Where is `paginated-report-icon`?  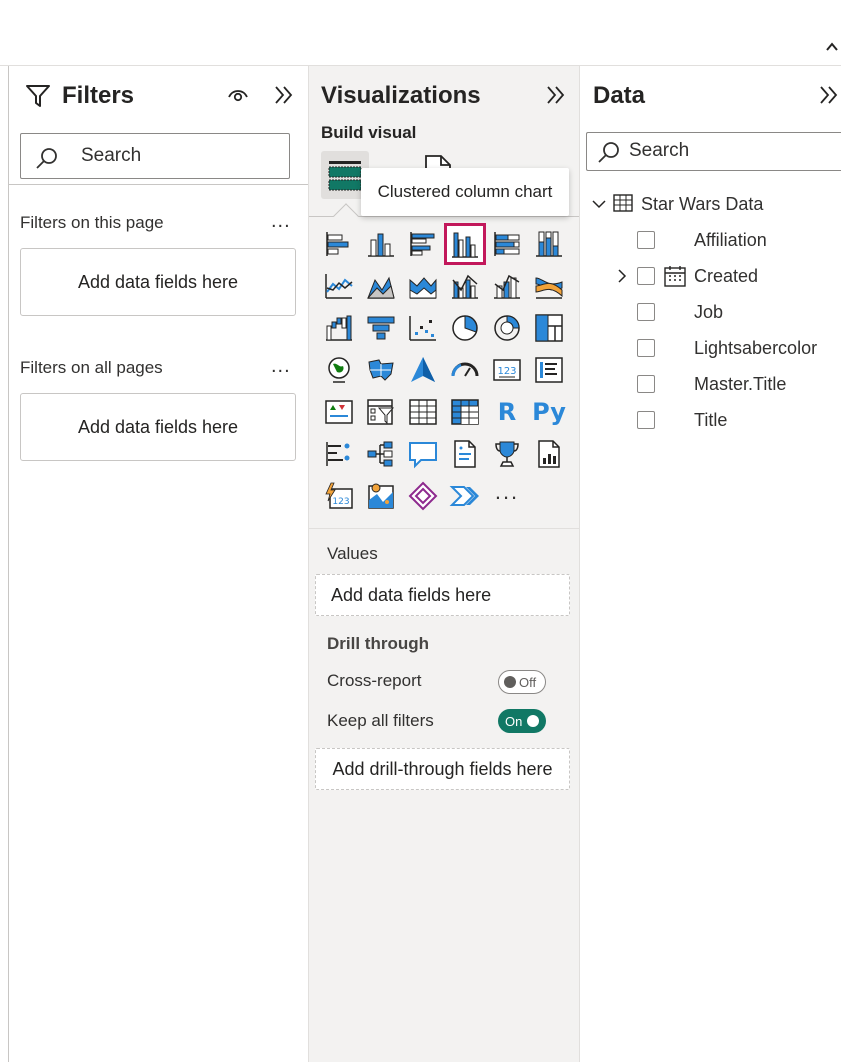 paginated-report-icon is located at coordinates (549, 454).